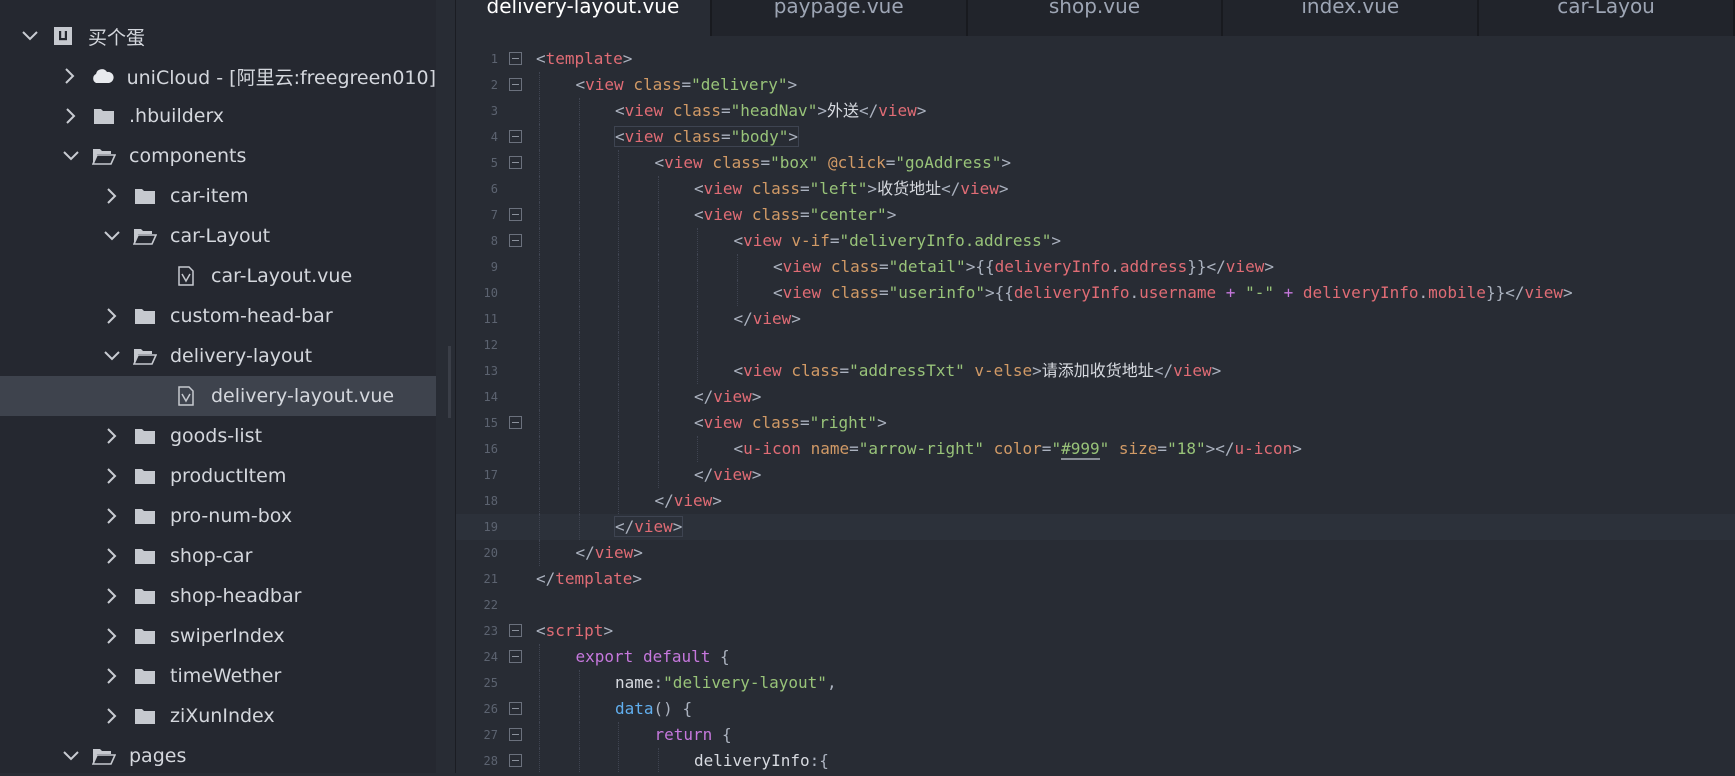 The width and height of the screenshot is (1735, 776). What do you see at coordinates (1095, 657) in the screenshot?
I see `code-line: 24 export default {` at bounding box center [1095, 657].